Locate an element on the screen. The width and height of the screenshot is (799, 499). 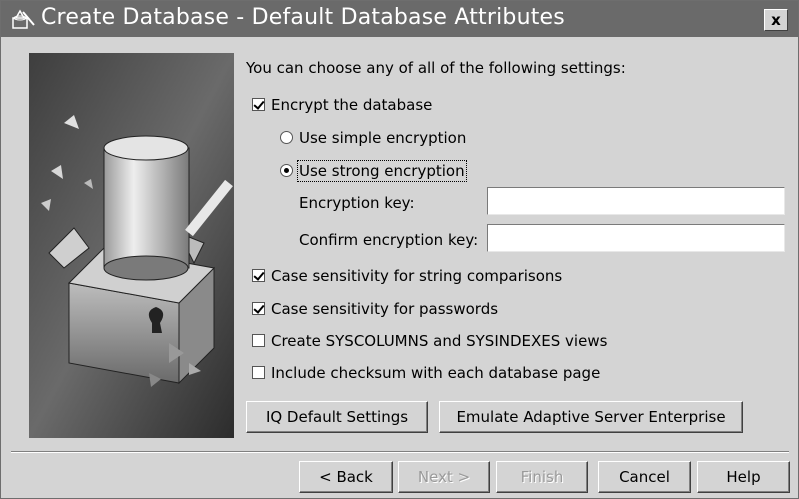
encrypt-checkbox is located at coordinates (258, 104).